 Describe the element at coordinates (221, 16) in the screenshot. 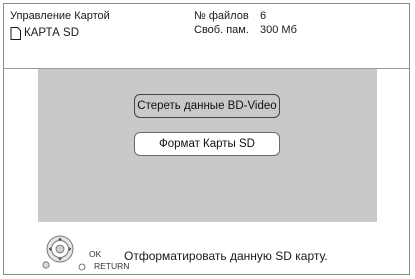

I see `file-count-label: № файлов` at that location.